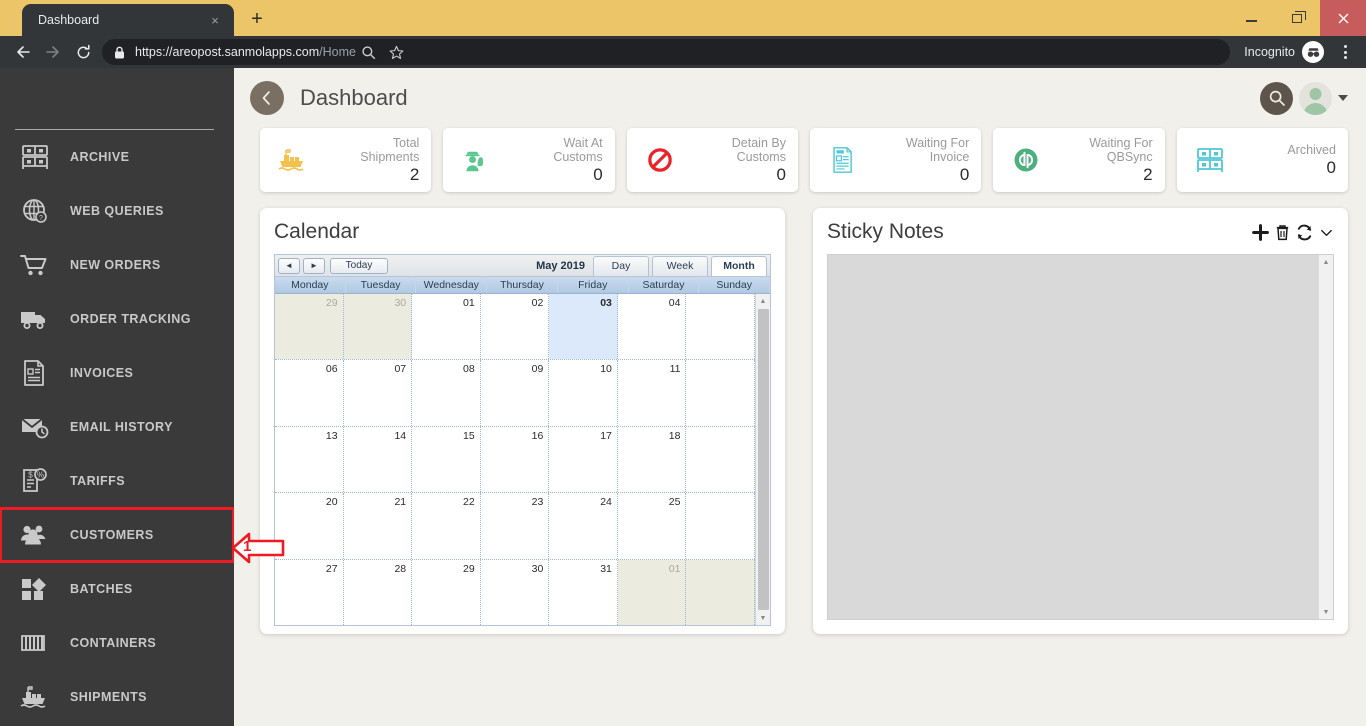  I want to click on sidebar-item-containers: CONTAINERS, so click(117, 643).